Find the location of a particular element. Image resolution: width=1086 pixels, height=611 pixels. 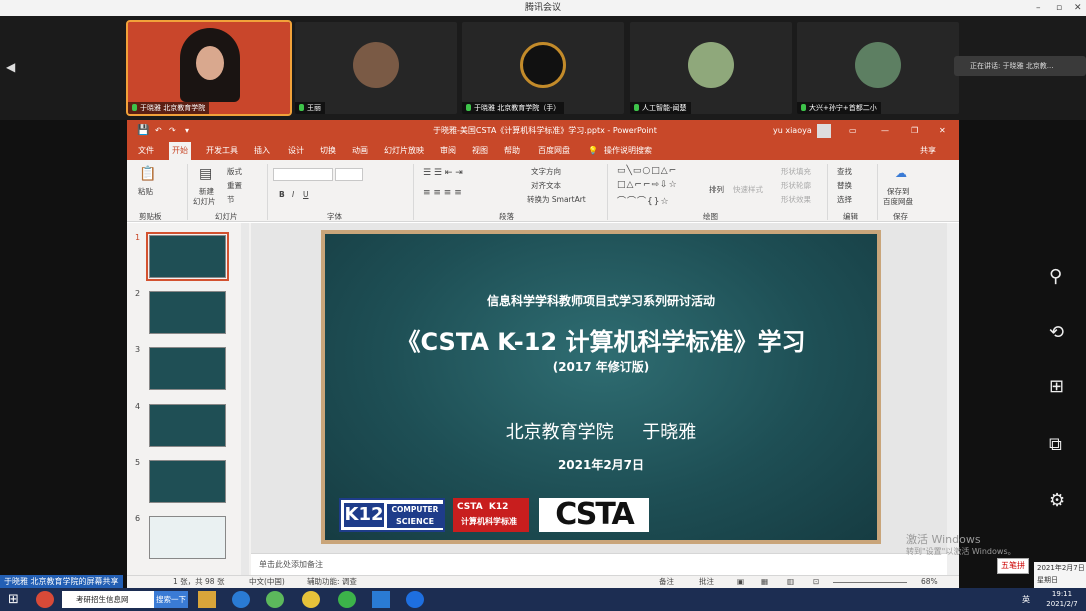

system-clock: 19:11 2021/2/7 is located at coordinates (1062, 599).